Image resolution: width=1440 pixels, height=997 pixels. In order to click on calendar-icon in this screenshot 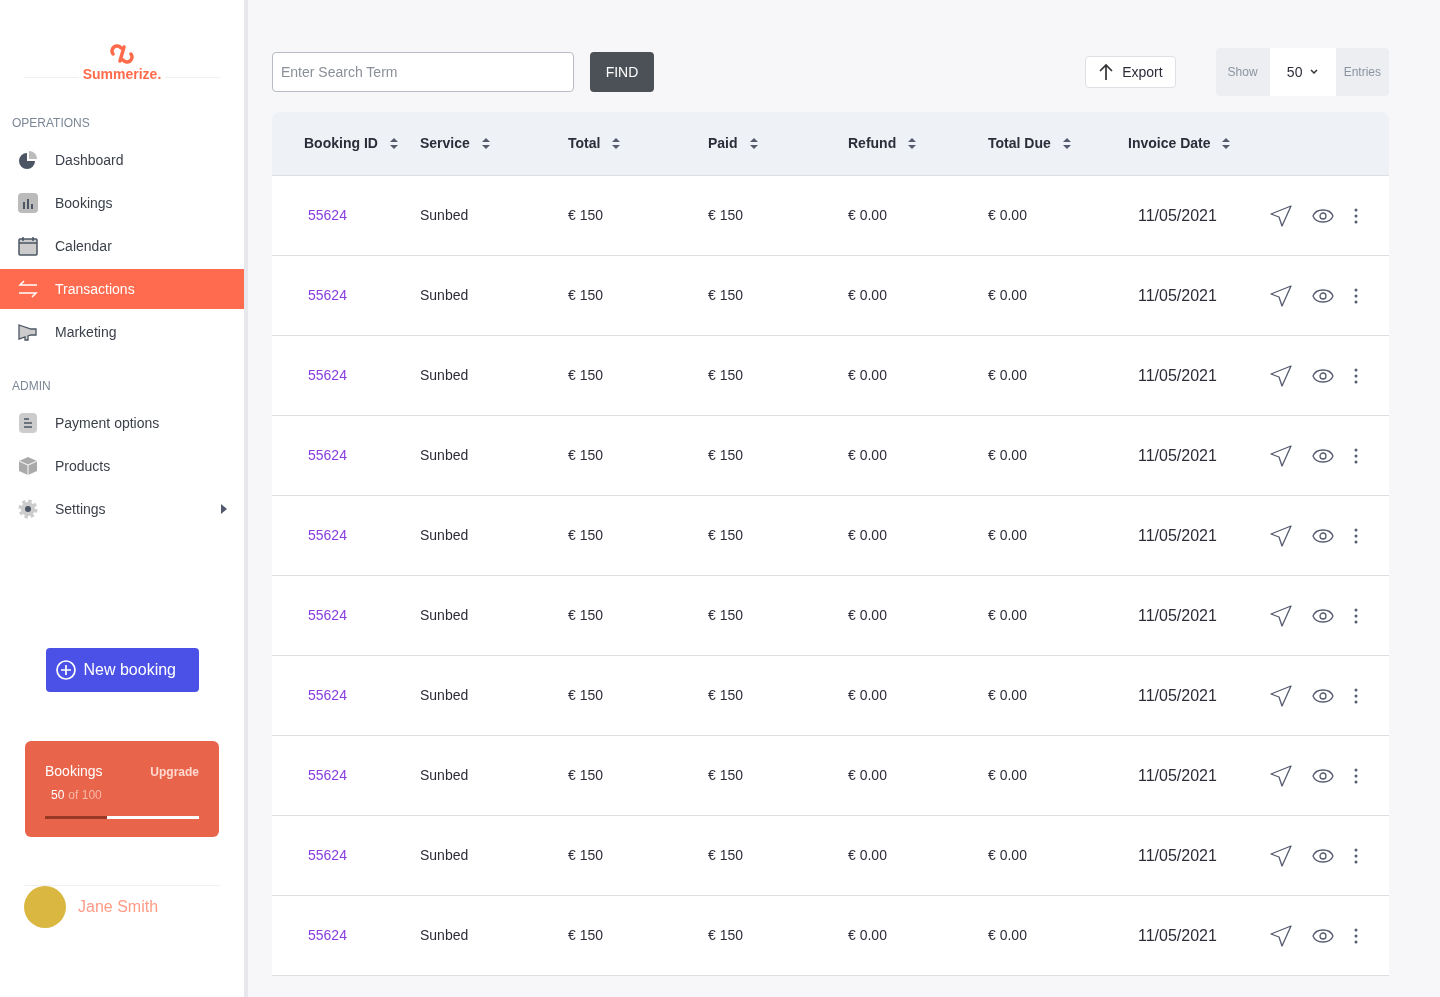, I will do `click(28, 246)`.